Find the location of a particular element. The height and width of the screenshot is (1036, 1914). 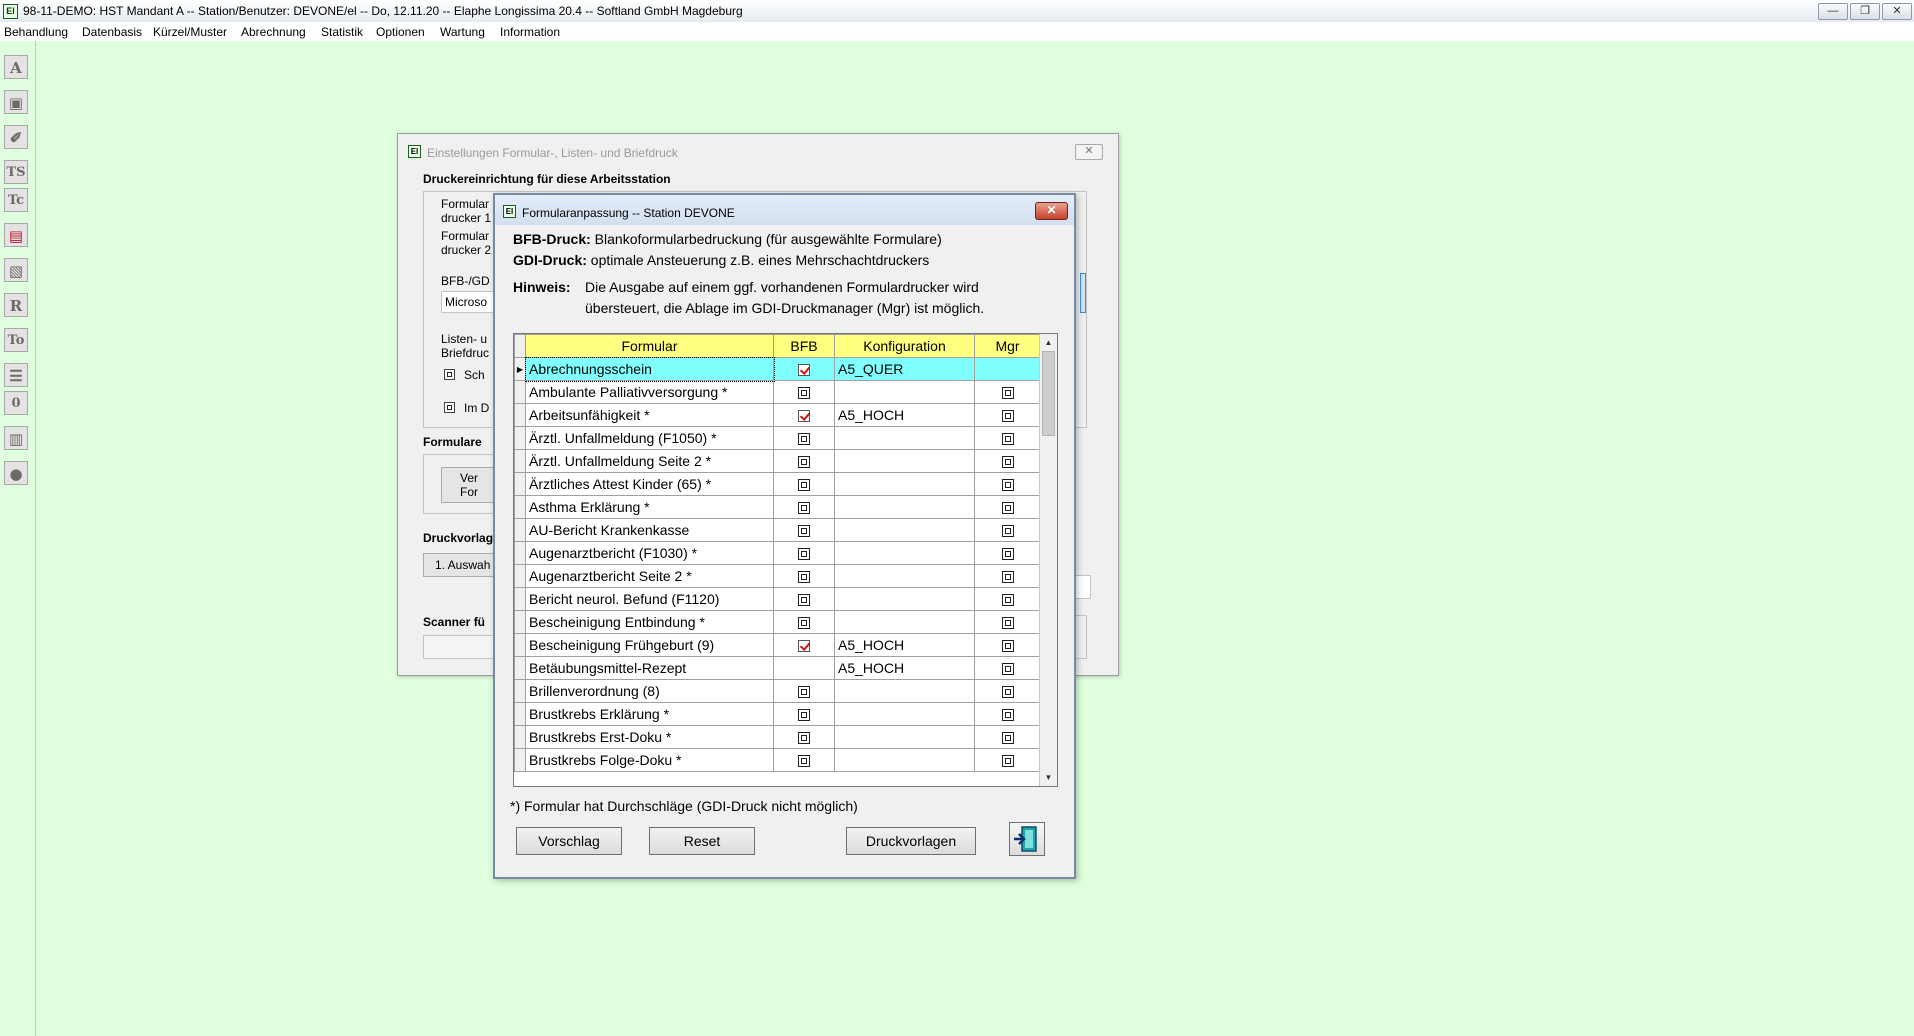

table-row: Brustkrebs Erst-Doku * is located at coordinates (777, 737).